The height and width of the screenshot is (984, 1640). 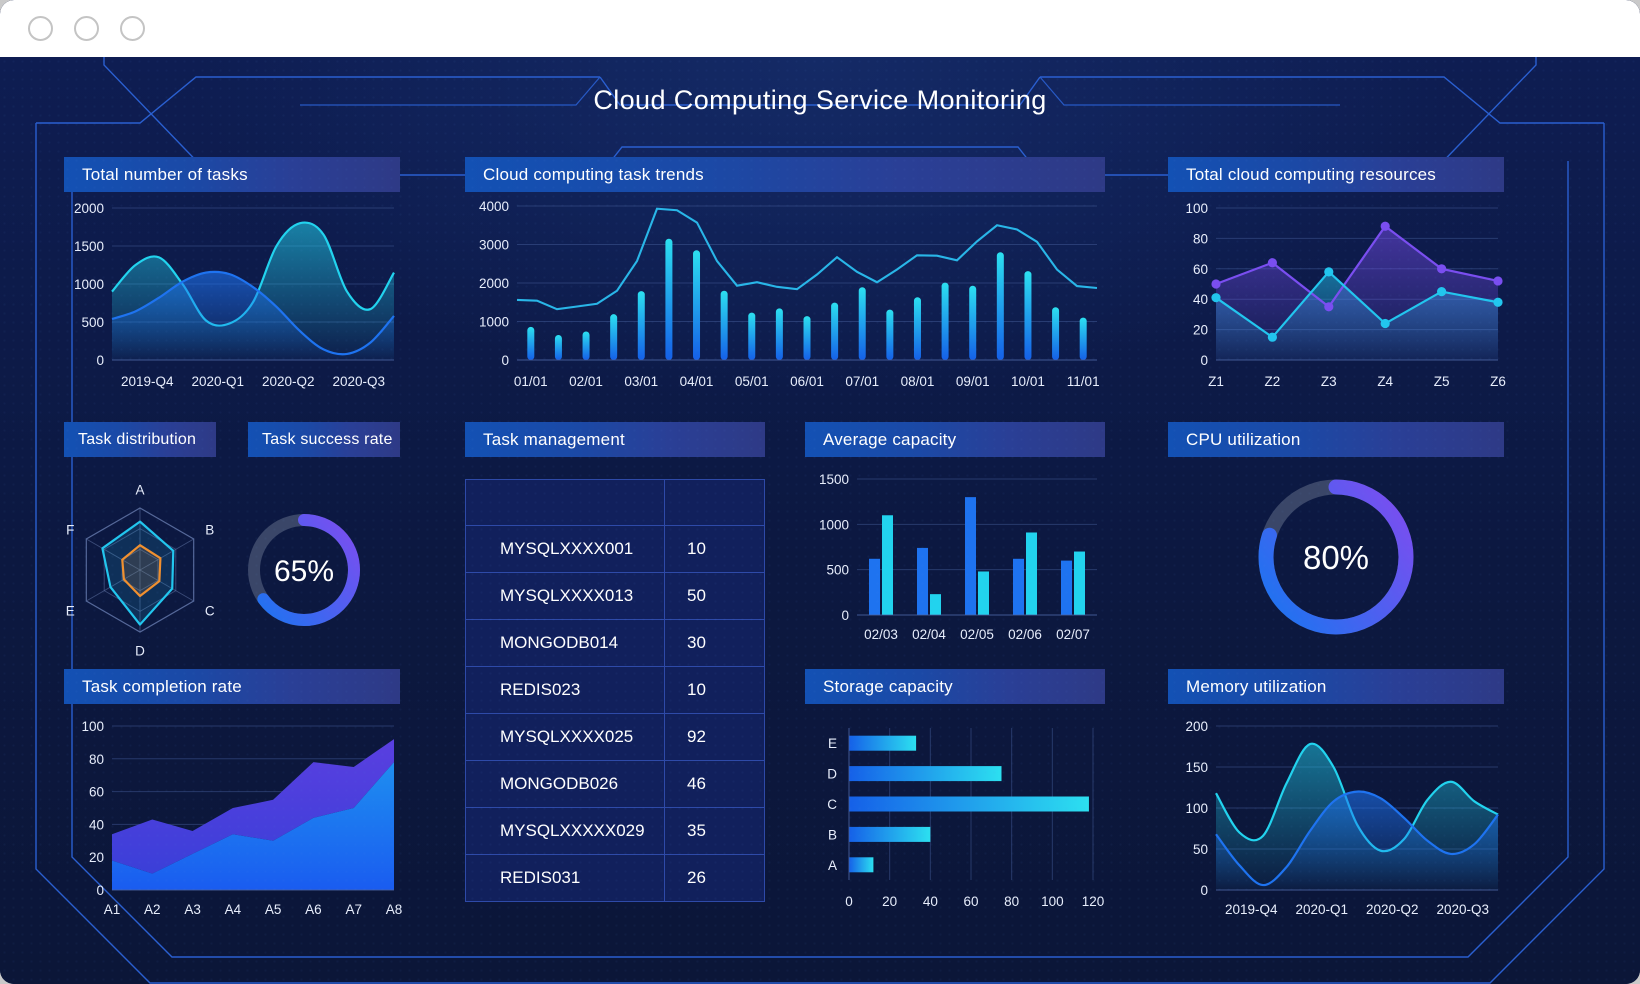 I want to click on table-row: MONGODB014 30, so click(x=615, y=643).